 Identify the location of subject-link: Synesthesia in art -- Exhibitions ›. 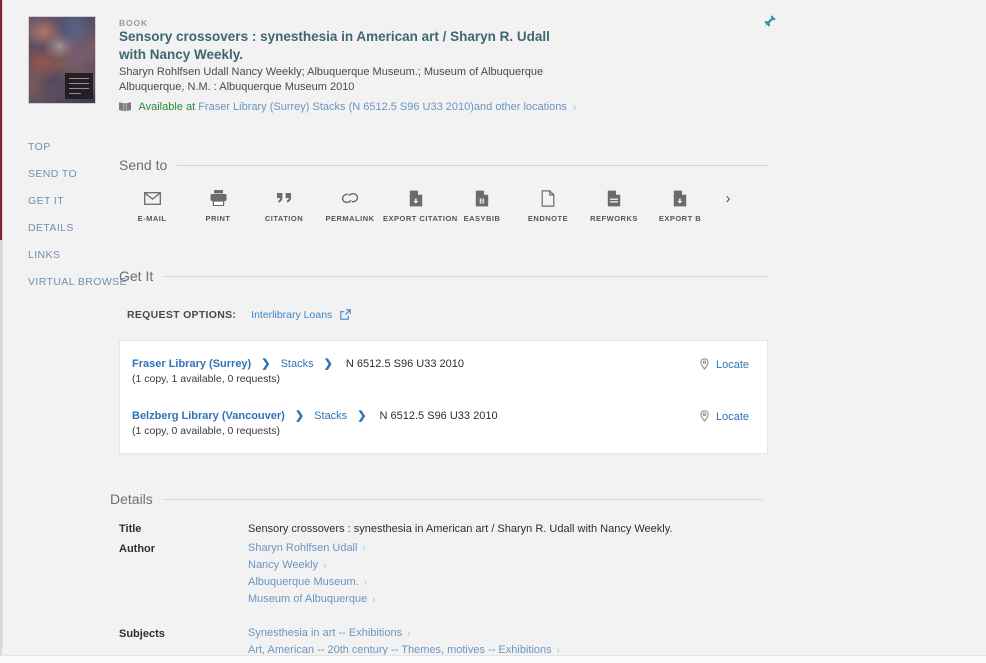
(513, 633).